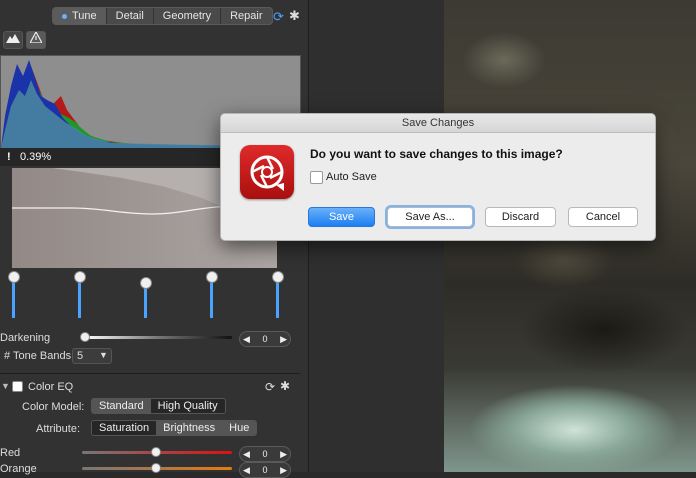 The image size is (696, 478). What do you see at coordinates (36, 39) in the screenshot?
I see `warning-triangle-icon` at bounding box center [36, 39].